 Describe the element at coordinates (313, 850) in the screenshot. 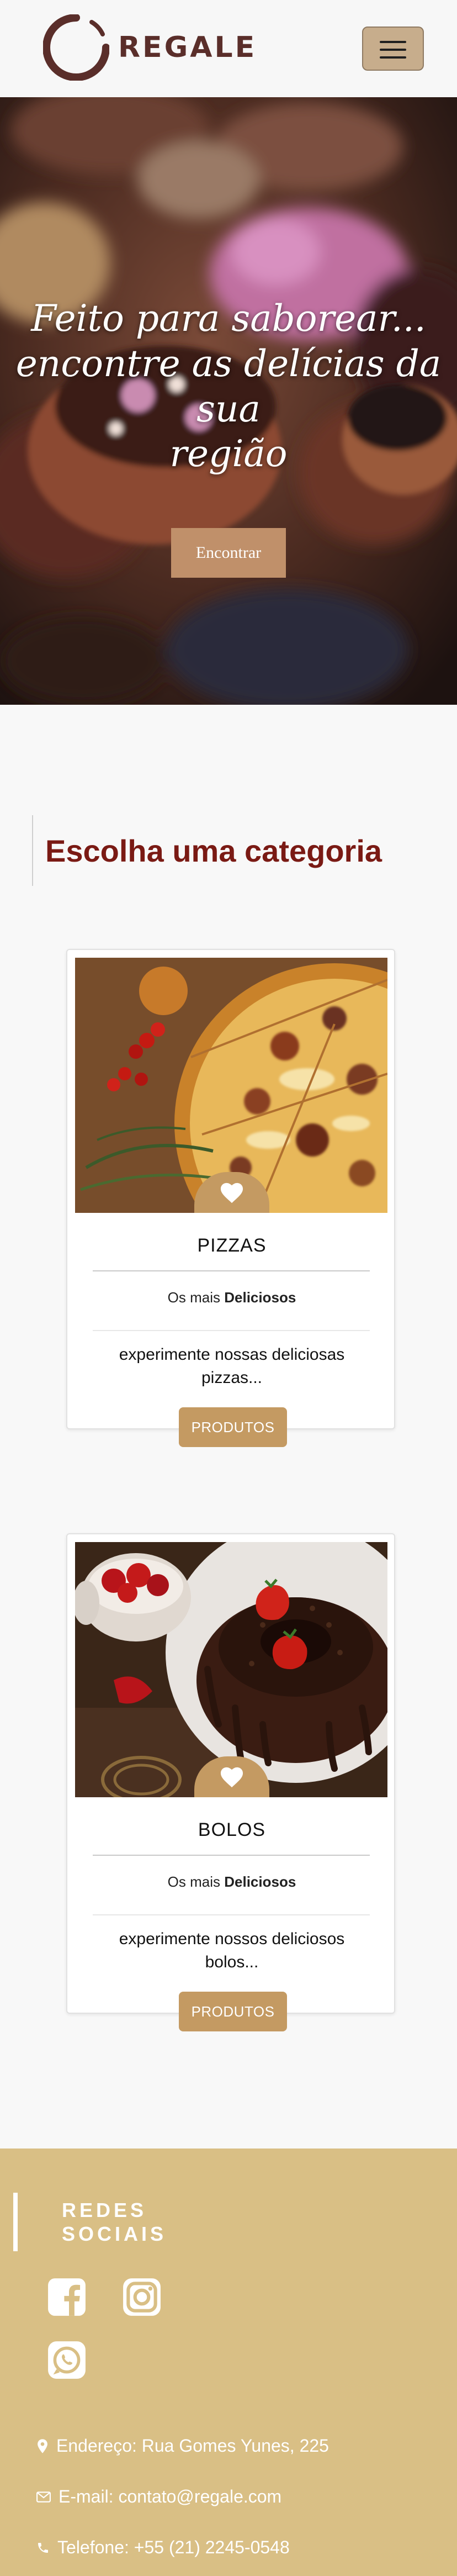

I see `category-title-bold: categoria` at that location.